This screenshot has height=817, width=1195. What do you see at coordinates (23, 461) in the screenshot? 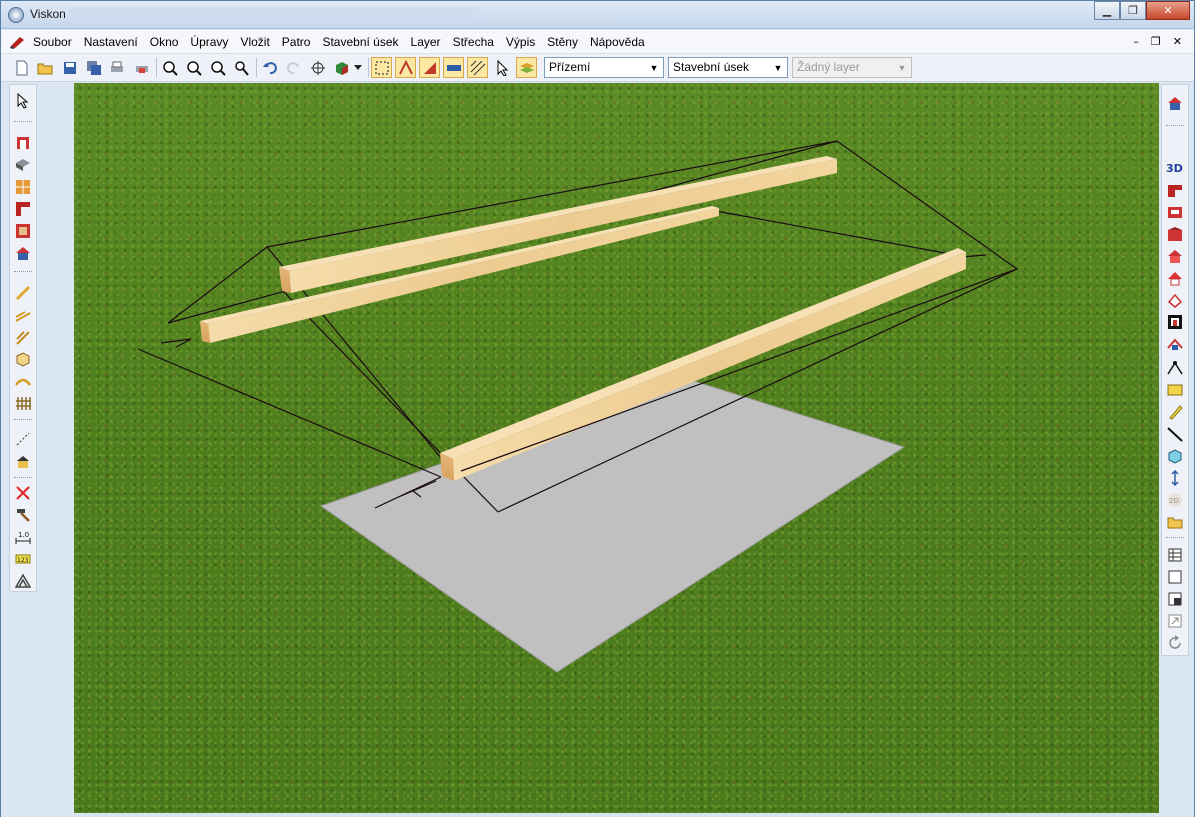
I see `roof-object-icon` at bounding box center [23, 461].